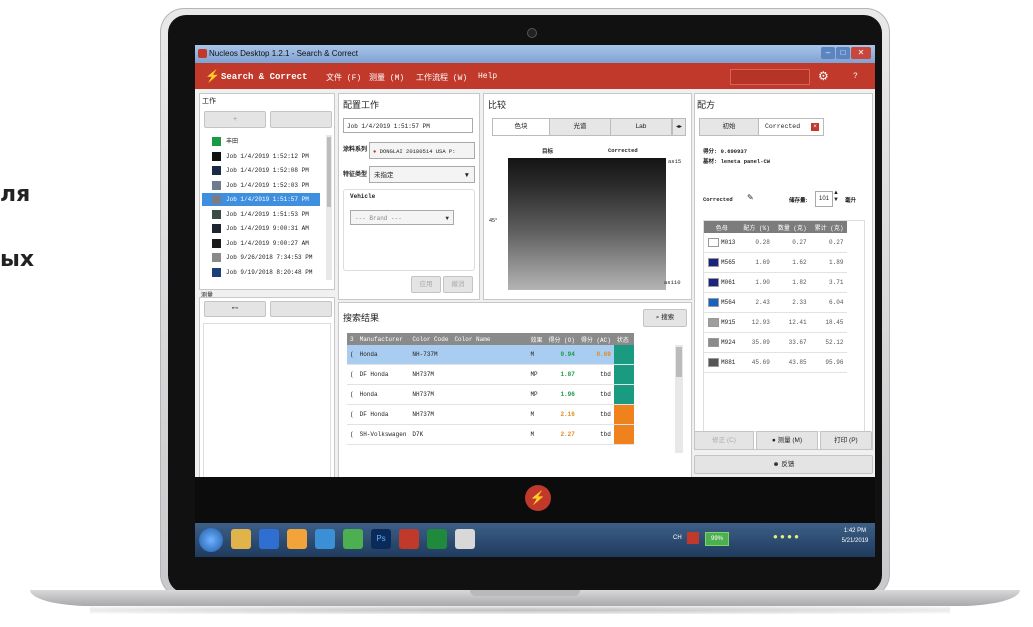  Describe the element at coordinates (437, 539) in the screenshot. I see `excel-icon` at that location.